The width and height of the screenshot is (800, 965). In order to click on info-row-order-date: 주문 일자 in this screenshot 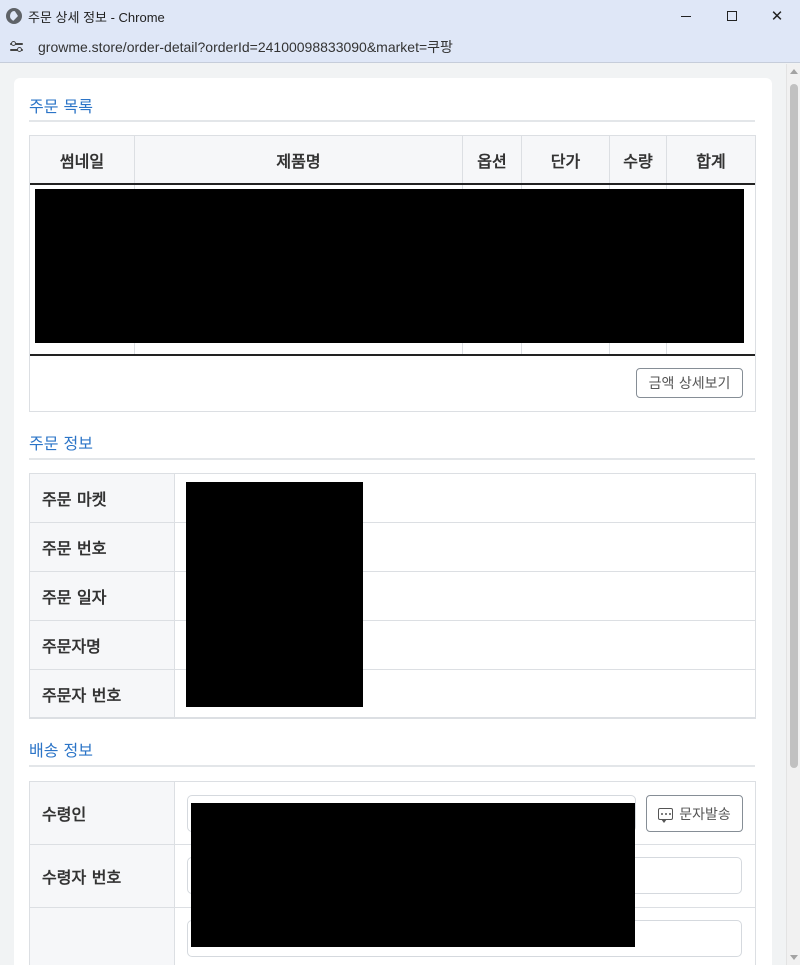, I will do `click(392, 596)`.